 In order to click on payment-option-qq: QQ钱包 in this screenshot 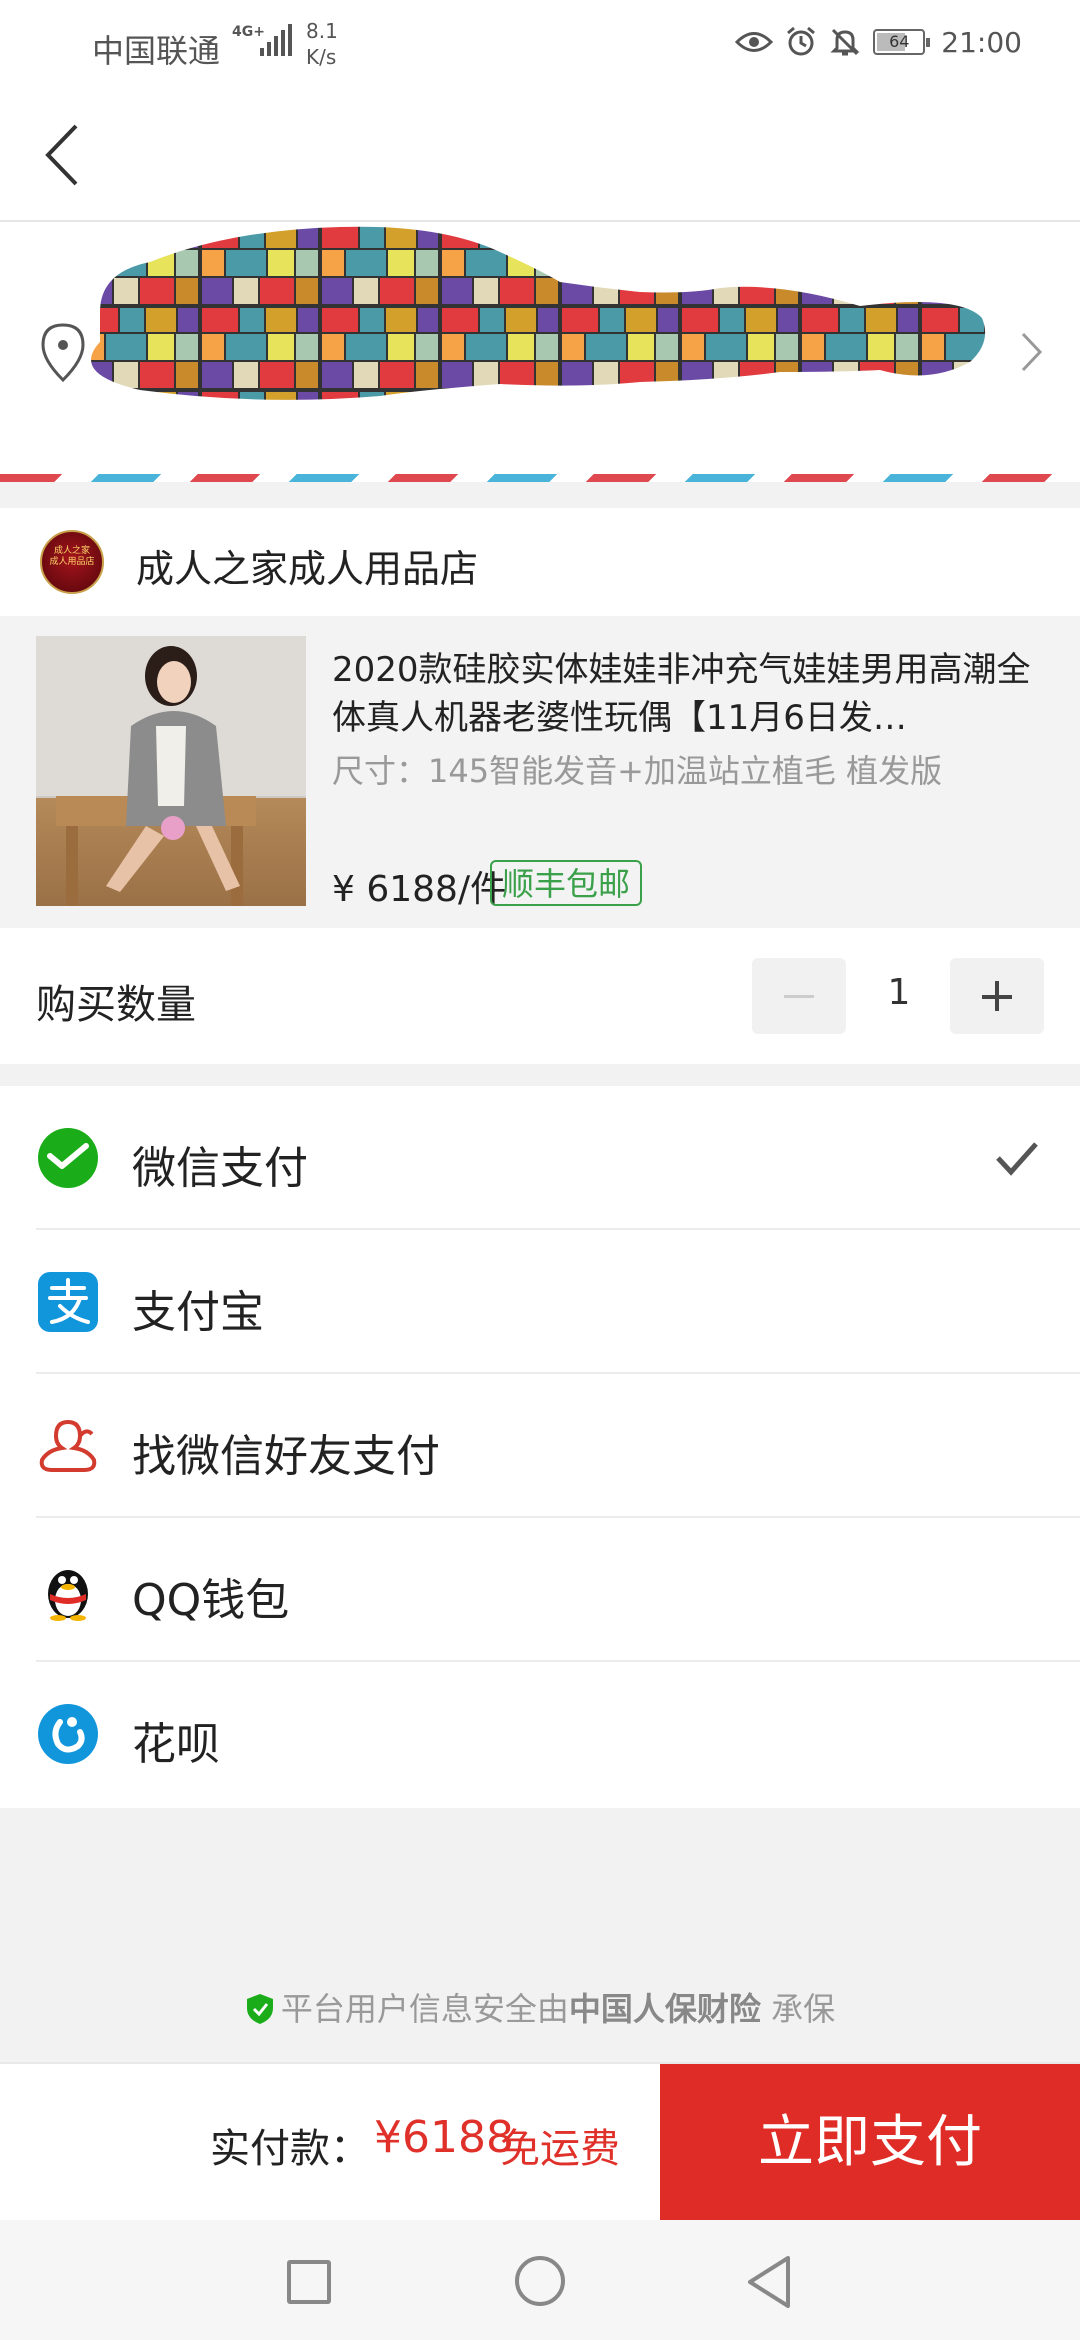, I will do `click(540, 1590)`.